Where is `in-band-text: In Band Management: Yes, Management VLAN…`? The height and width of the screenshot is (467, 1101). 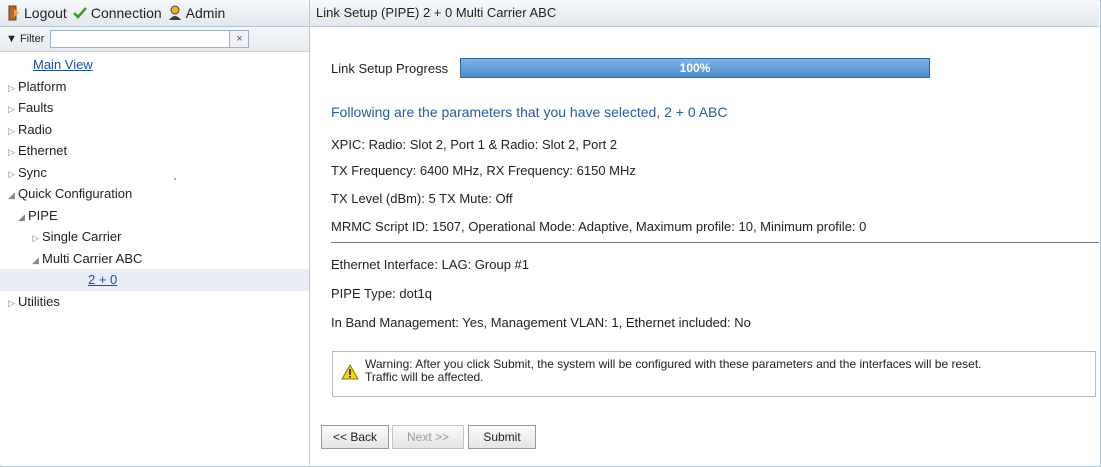 in-band-text: In Band Management: Yes, Management VLAN… is located at coordinates (541, 322).